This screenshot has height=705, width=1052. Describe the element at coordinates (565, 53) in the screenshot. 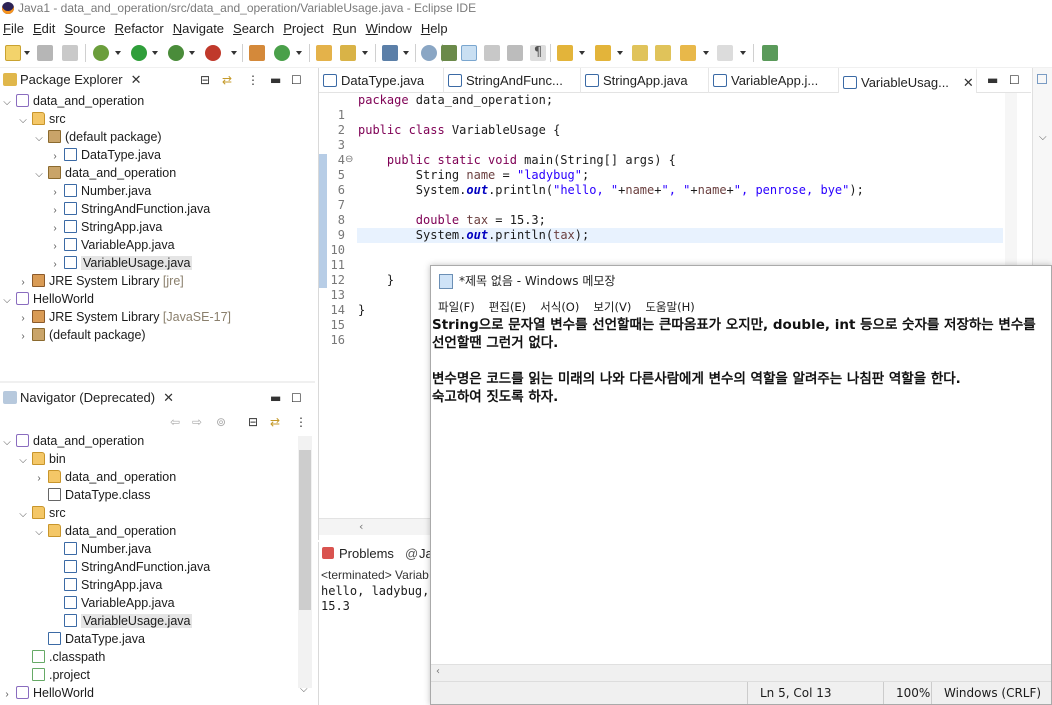

I see `next-annotation-icon` at that location.